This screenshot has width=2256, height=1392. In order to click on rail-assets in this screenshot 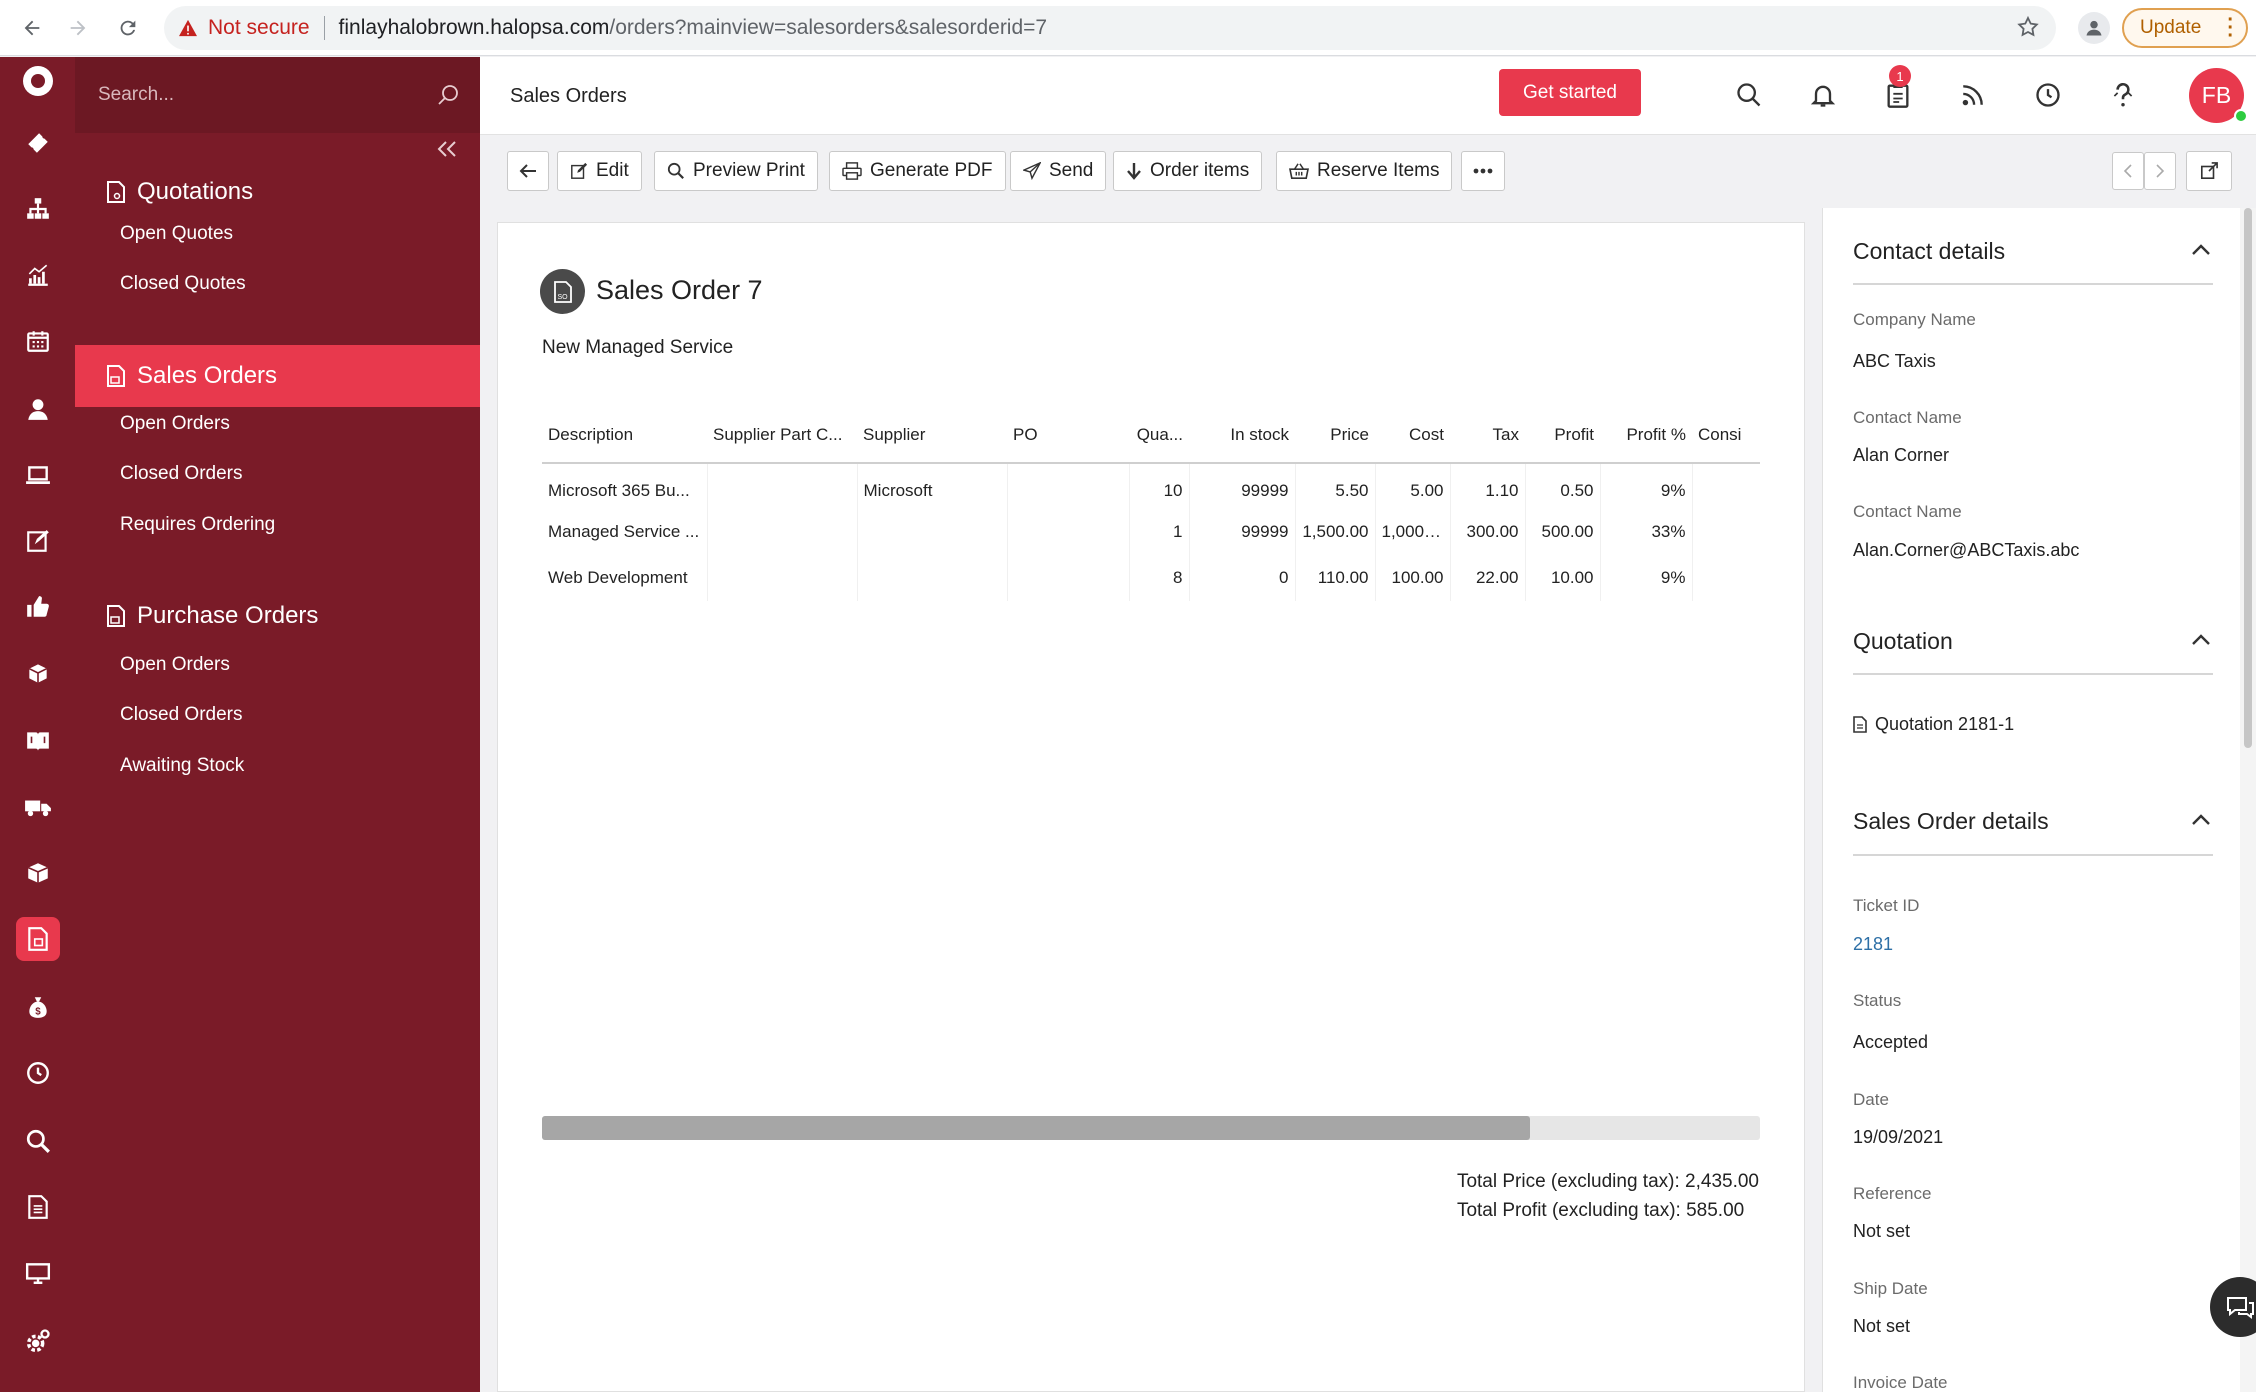, I will do `click(37, 475)`.